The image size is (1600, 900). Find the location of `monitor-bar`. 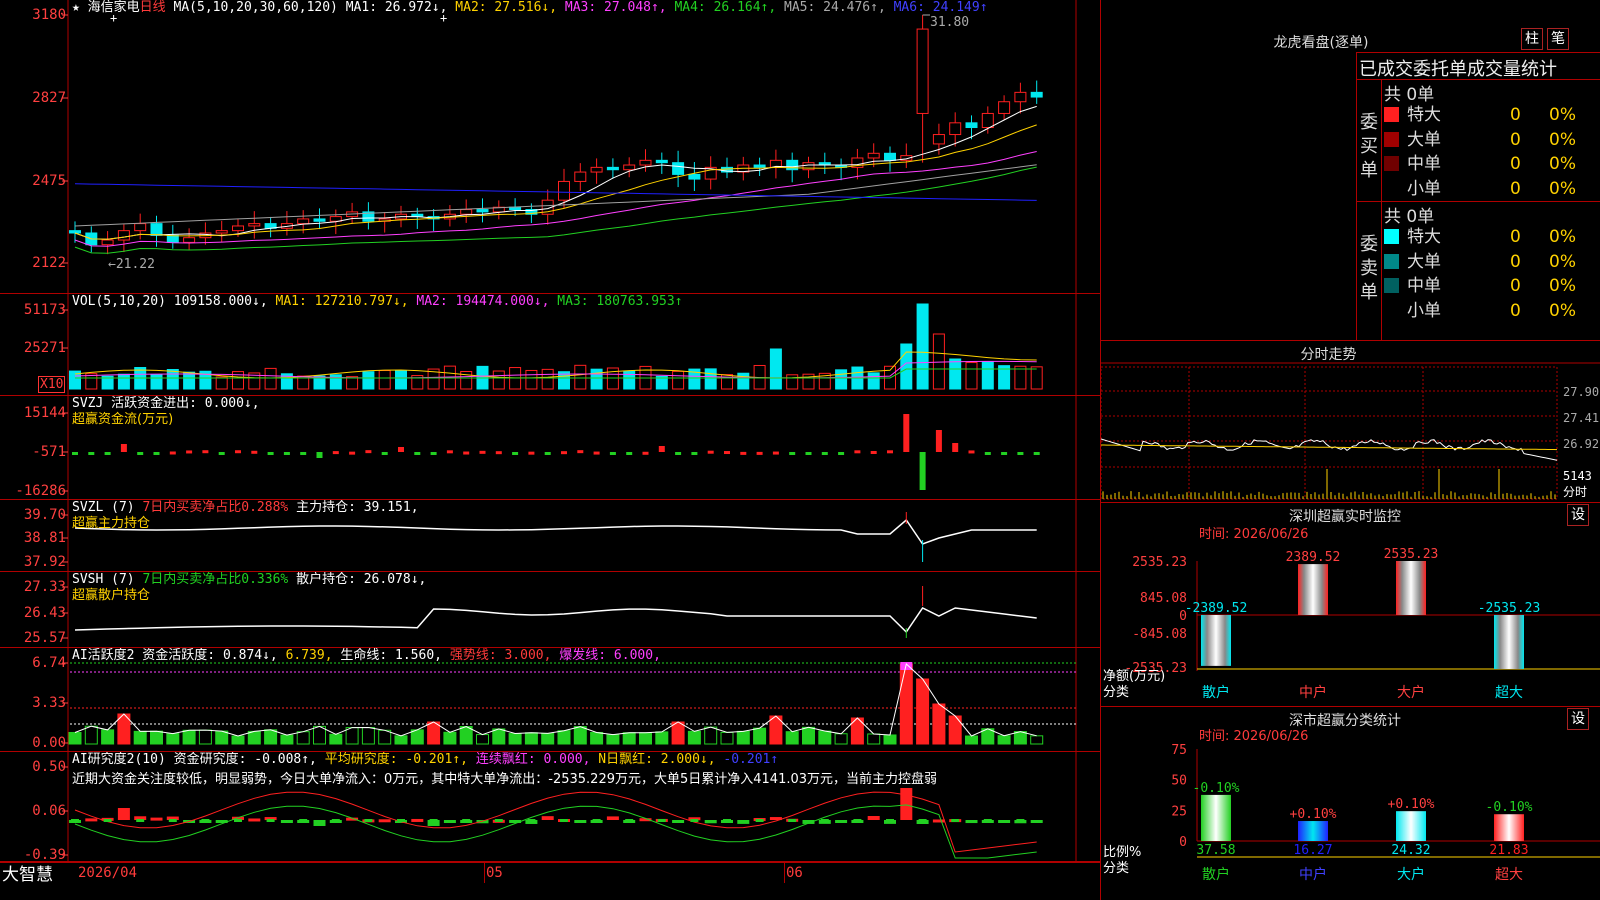

monitor-bar is located at coordinates (1216, 640).